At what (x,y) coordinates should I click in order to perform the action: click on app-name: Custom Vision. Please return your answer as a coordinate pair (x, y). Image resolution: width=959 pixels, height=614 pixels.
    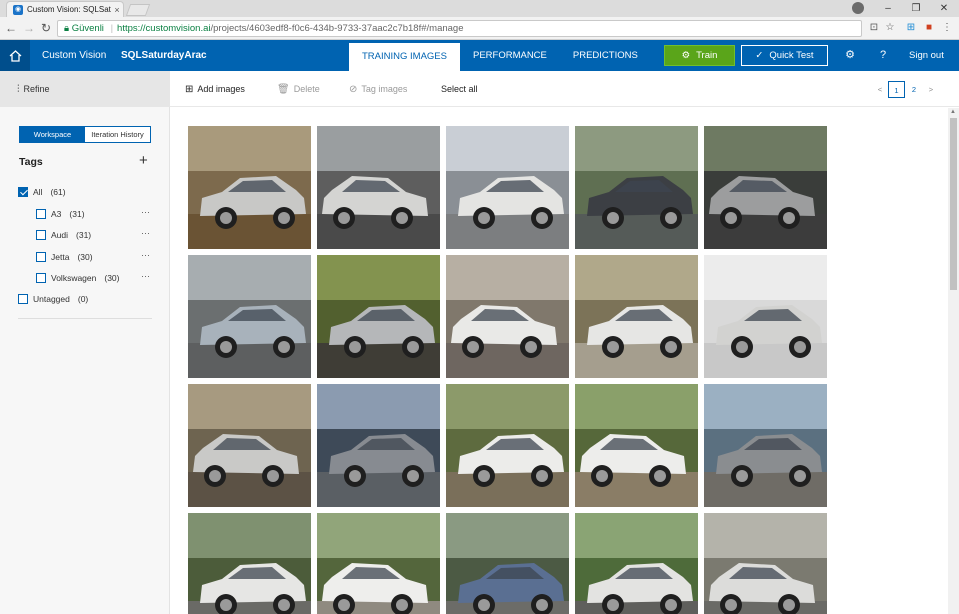
    Looking at the image, I should click on (74, 55).